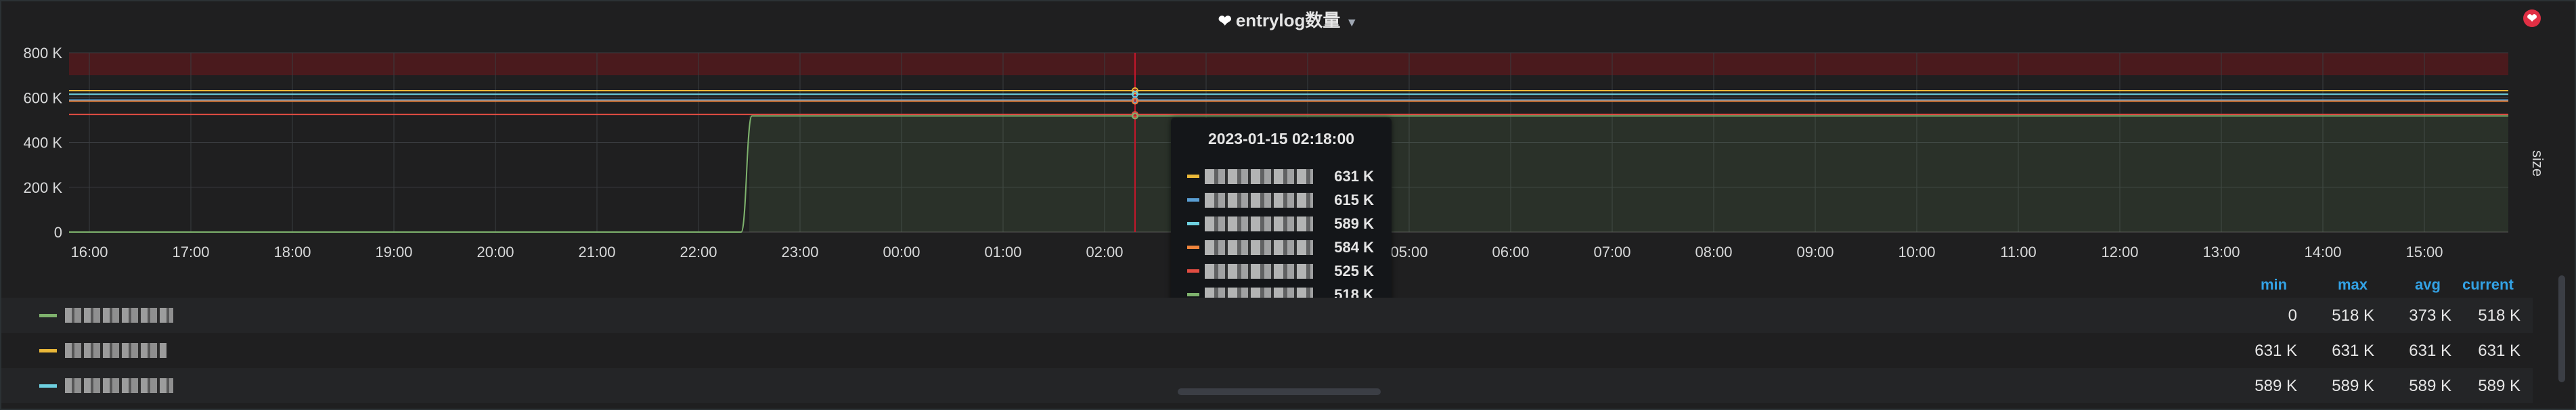 The image size is (2576, 410). I want to click on tooltip-value: 631 K, so click(1354, 176).